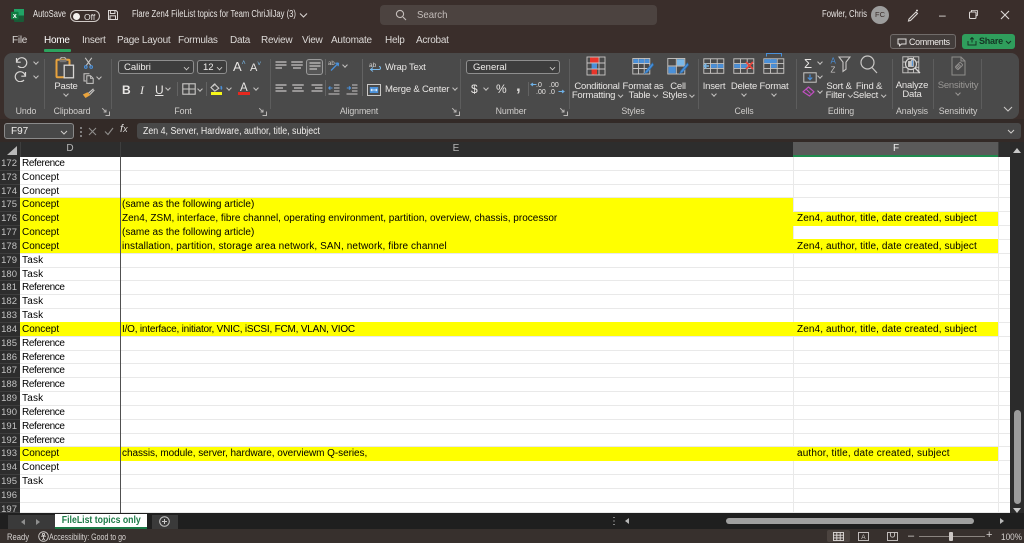 The image size is (1024, 543). I want to click on svg-text: x, so click(15, 16).